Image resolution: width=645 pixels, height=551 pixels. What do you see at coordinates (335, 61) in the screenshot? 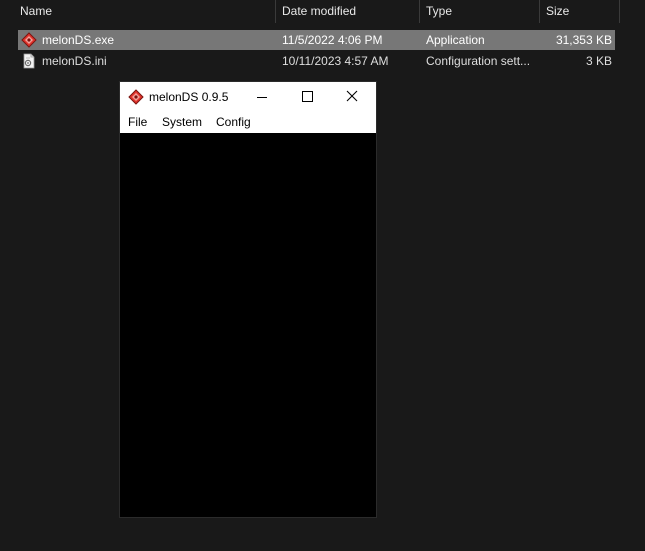
I see `file-date: 10/11/2023 4:57 AM` at bounding box center [335, 61].